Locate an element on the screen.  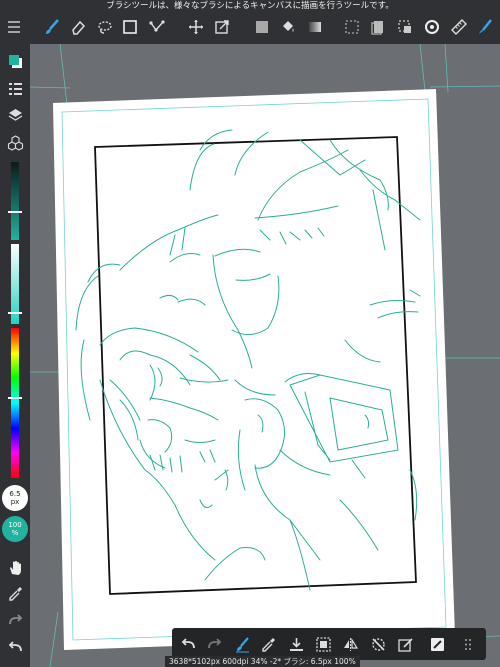
canvas-settings-button is located at coordinates (437, 644).